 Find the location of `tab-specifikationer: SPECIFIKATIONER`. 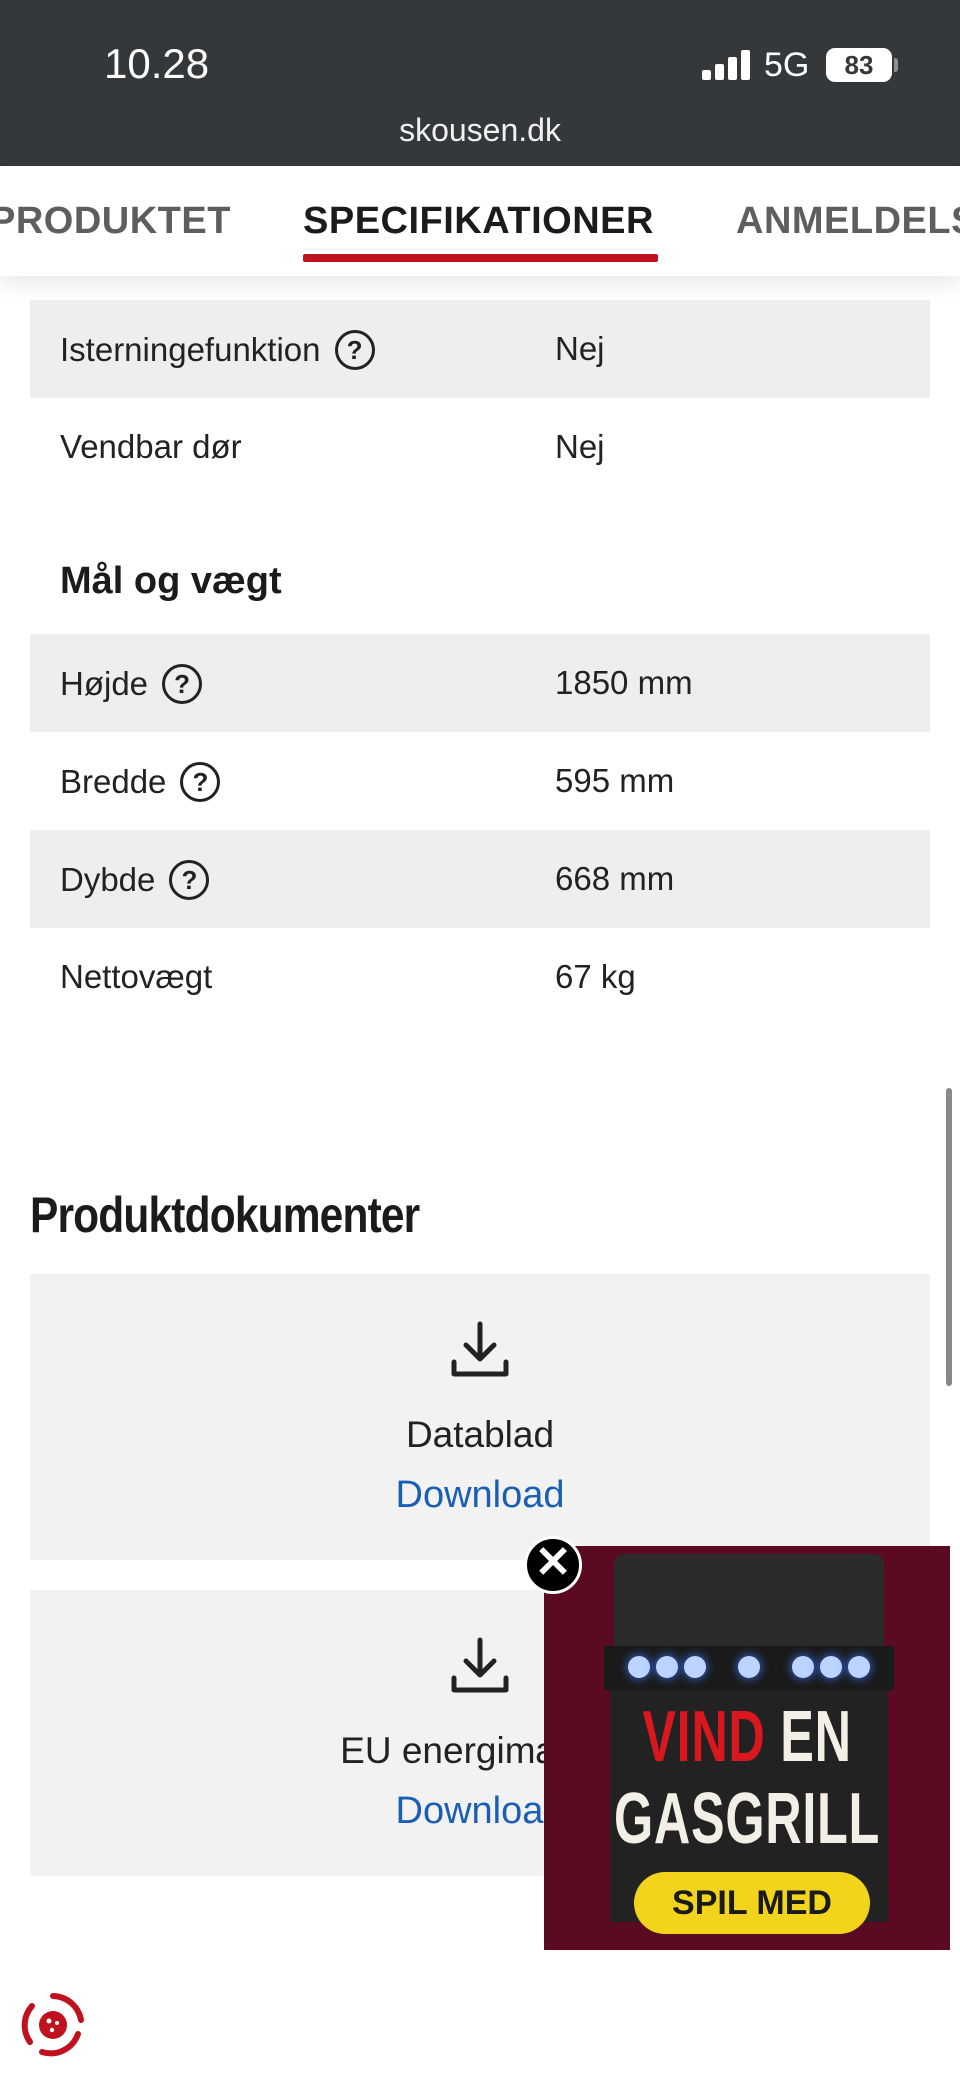

tab-specifikationer: SPECIFIKATIONER is located at coordinates (478, 221).